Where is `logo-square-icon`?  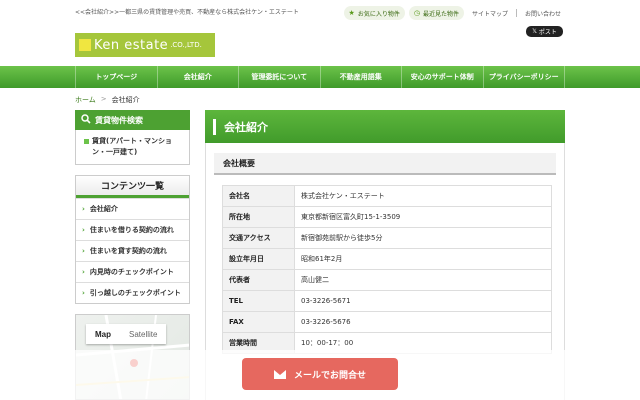 logo-square-icon is located at coordinates (85, 45).